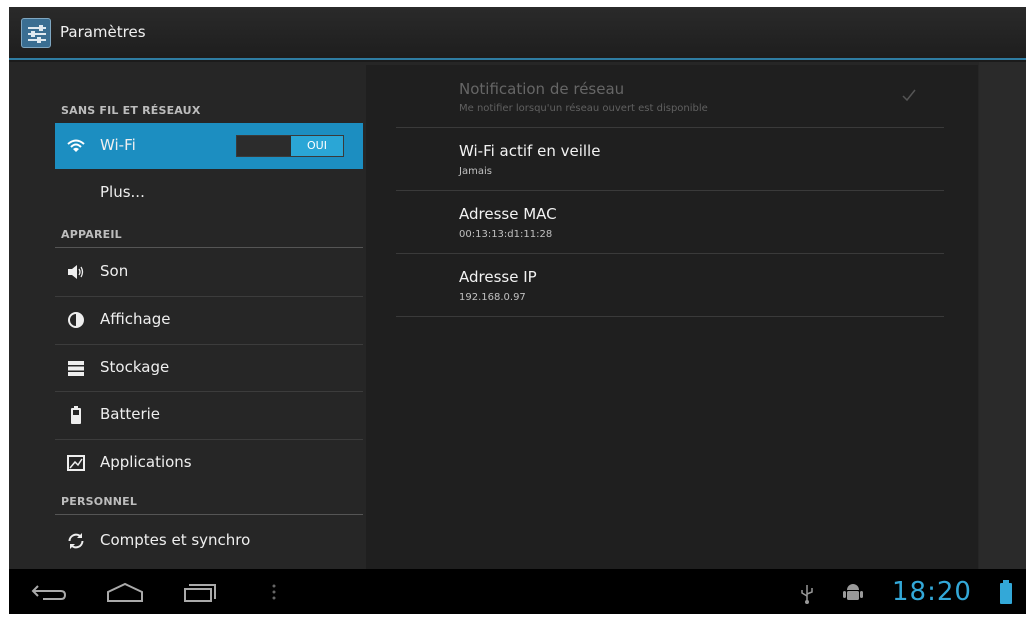 Image resolution: width=1031 pixels, height=618 pixels. Describe the element at coordinates (209, 463) in the screenshot. I see `sidebar-item-applications: Applications` at that location.